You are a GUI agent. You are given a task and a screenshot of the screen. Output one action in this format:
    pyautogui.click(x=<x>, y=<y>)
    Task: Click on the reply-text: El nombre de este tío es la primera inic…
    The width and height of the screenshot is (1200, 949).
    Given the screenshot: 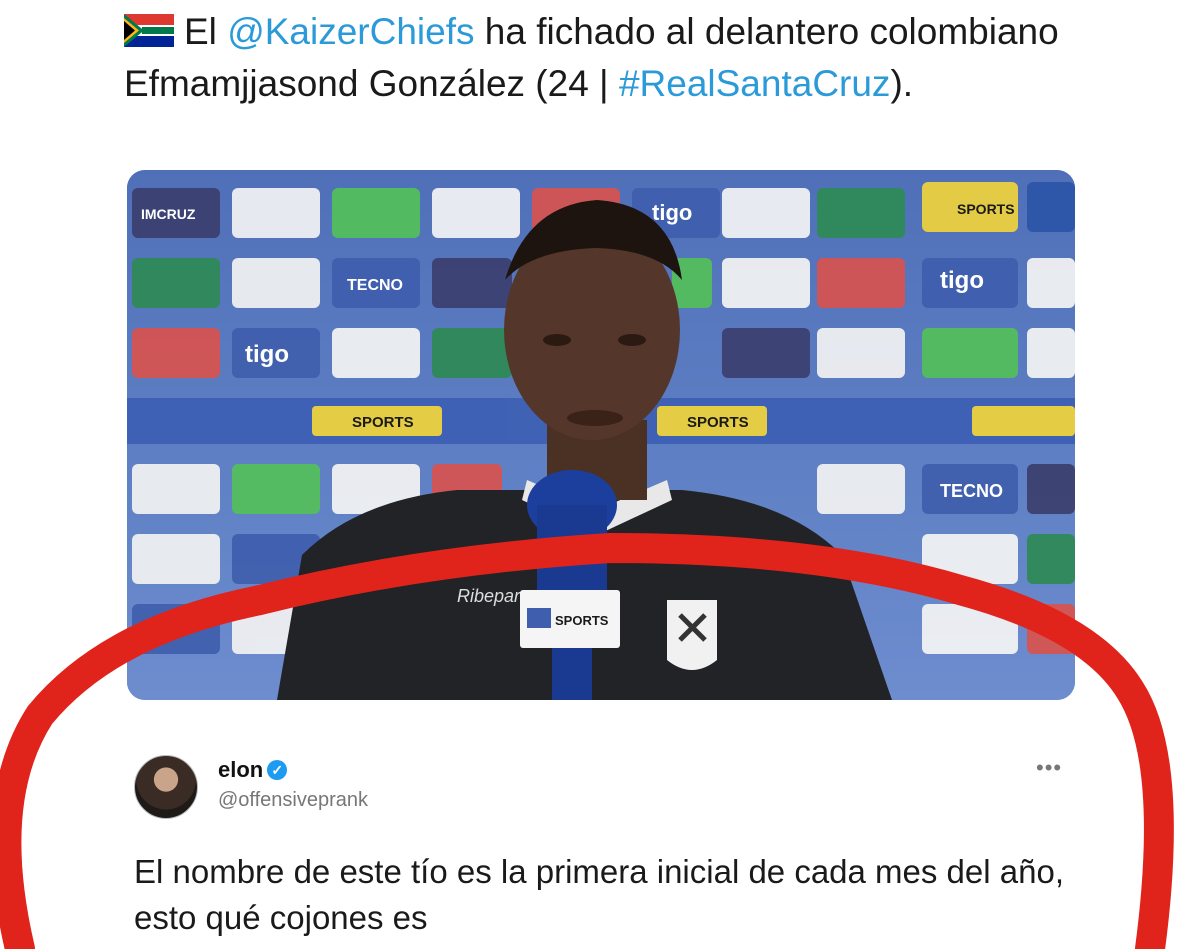 What is the action you would take?
    pyautogui.click(x=599, y=894)
    